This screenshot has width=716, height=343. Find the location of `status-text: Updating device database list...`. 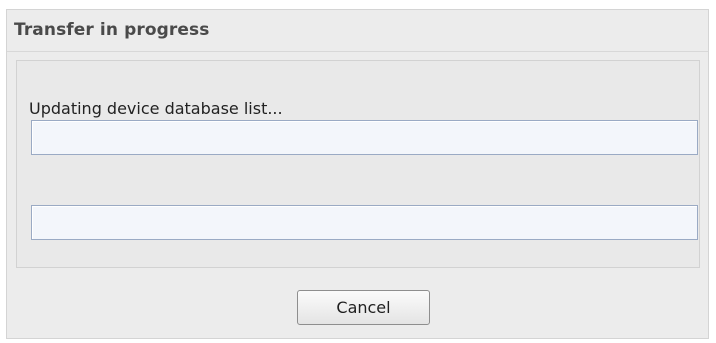

status-text: Updating device database list... is located at coordinates (156, 108).